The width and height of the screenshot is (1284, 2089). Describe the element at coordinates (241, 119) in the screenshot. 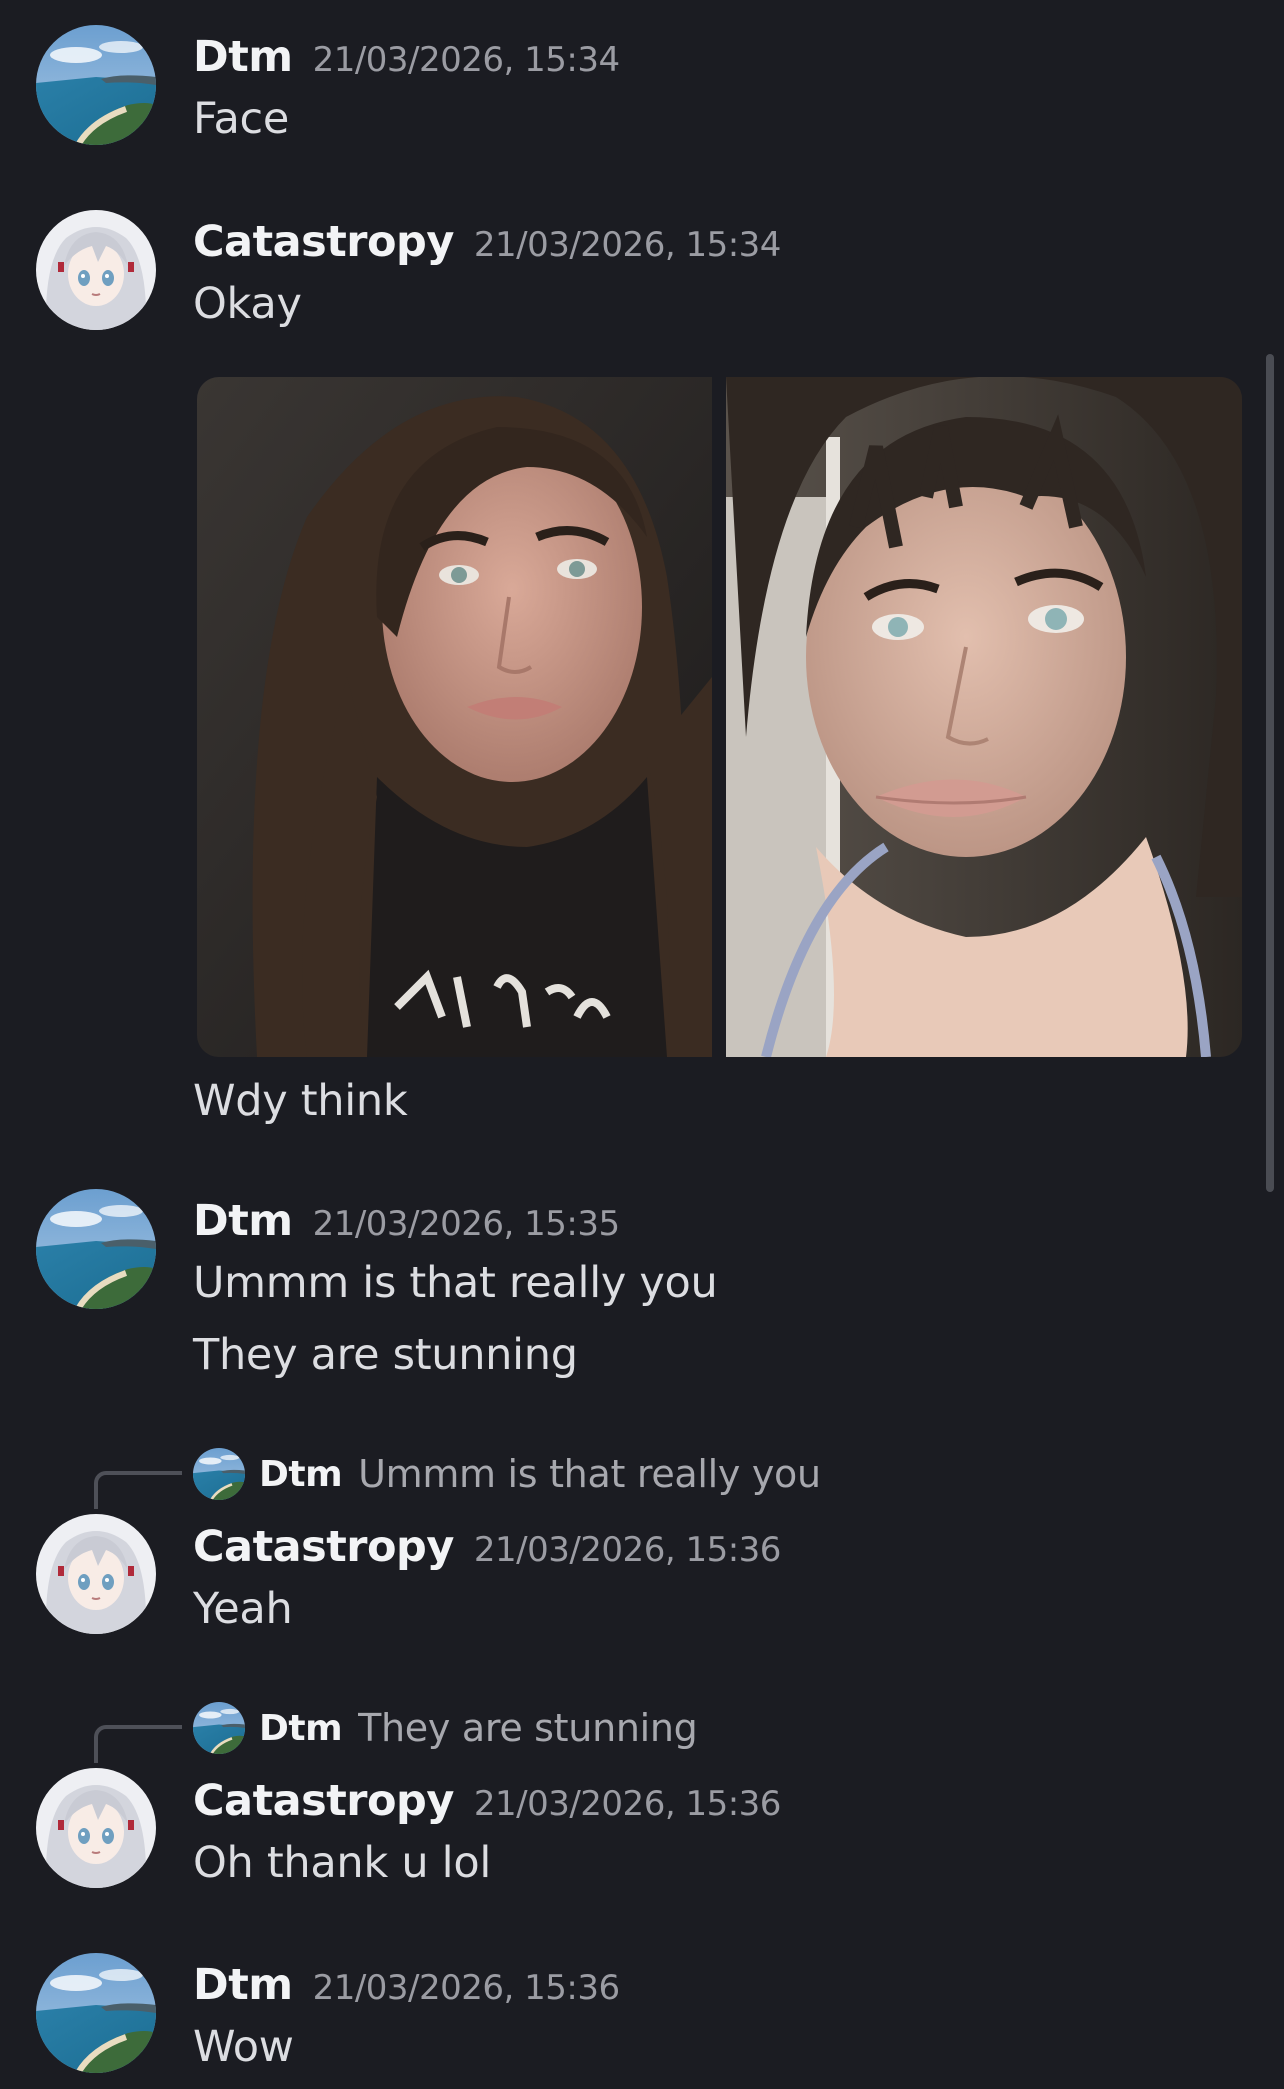

I see `message-text: Face` at that location.